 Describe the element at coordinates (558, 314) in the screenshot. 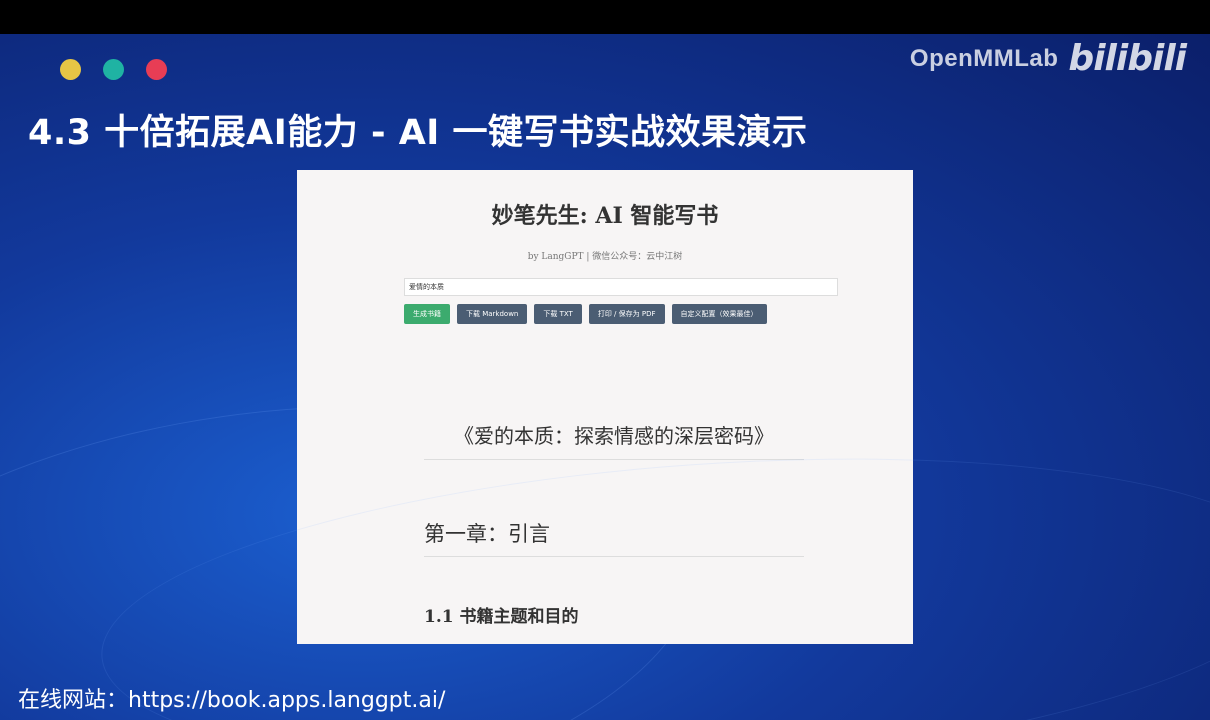

I see `download-txt-button: 下载 TXT` at that location.